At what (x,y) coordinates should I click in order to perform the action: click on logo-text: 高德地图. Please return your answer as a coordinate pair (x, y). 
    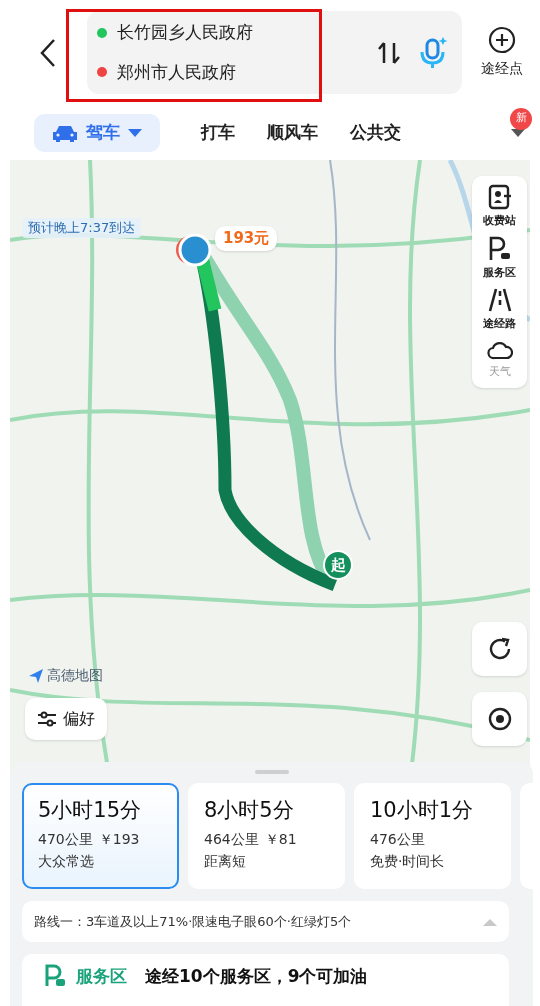
    Looking at the image, I should click on (75, 675).